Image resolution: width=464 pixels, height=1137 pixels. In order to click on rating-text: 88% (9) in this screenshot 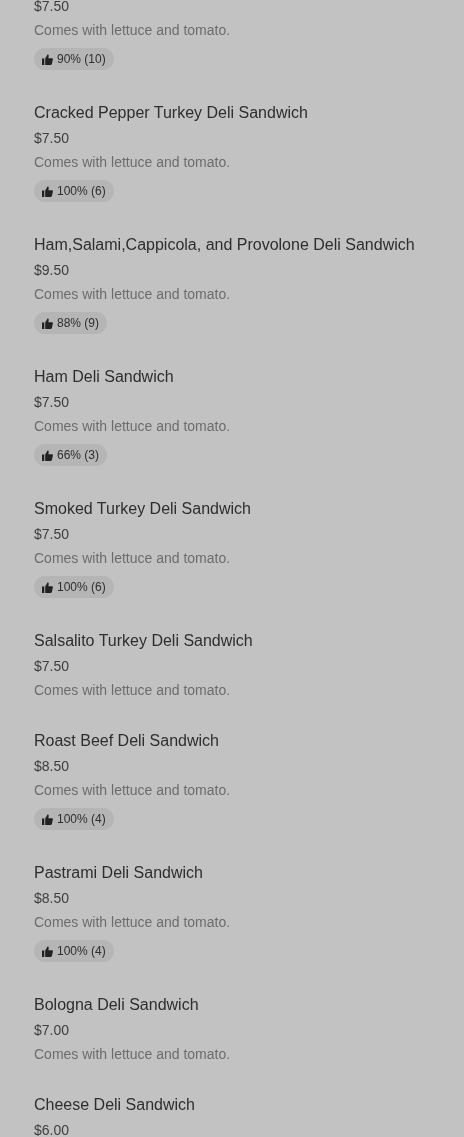, I will do `click(78, 323)`.